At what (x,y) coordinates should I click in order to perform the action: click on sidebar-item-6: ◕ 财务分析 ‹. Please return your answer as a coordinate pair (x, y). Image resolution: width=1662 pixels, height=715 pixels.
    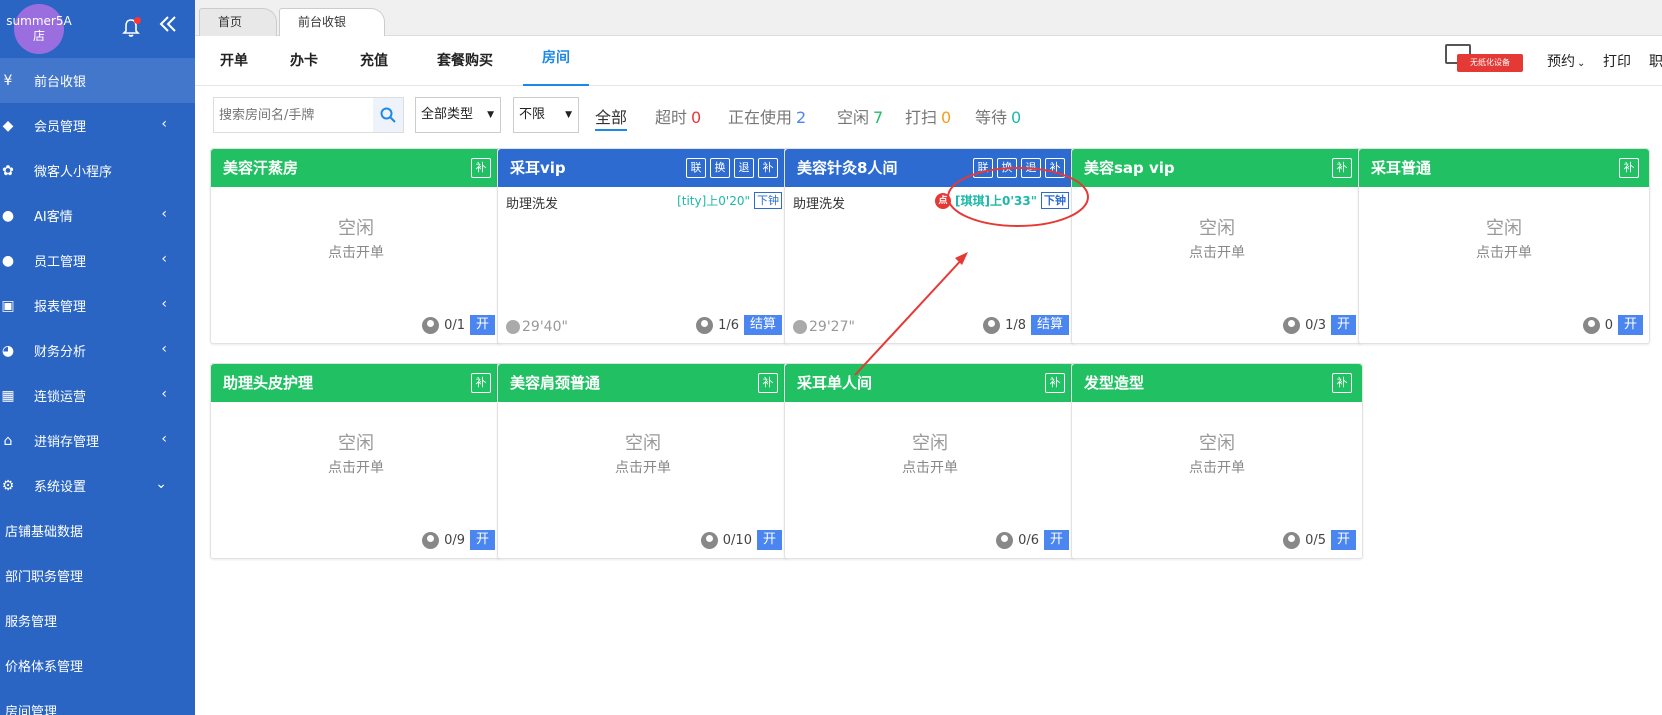
    Looking at the image, I should click on (97, 350).